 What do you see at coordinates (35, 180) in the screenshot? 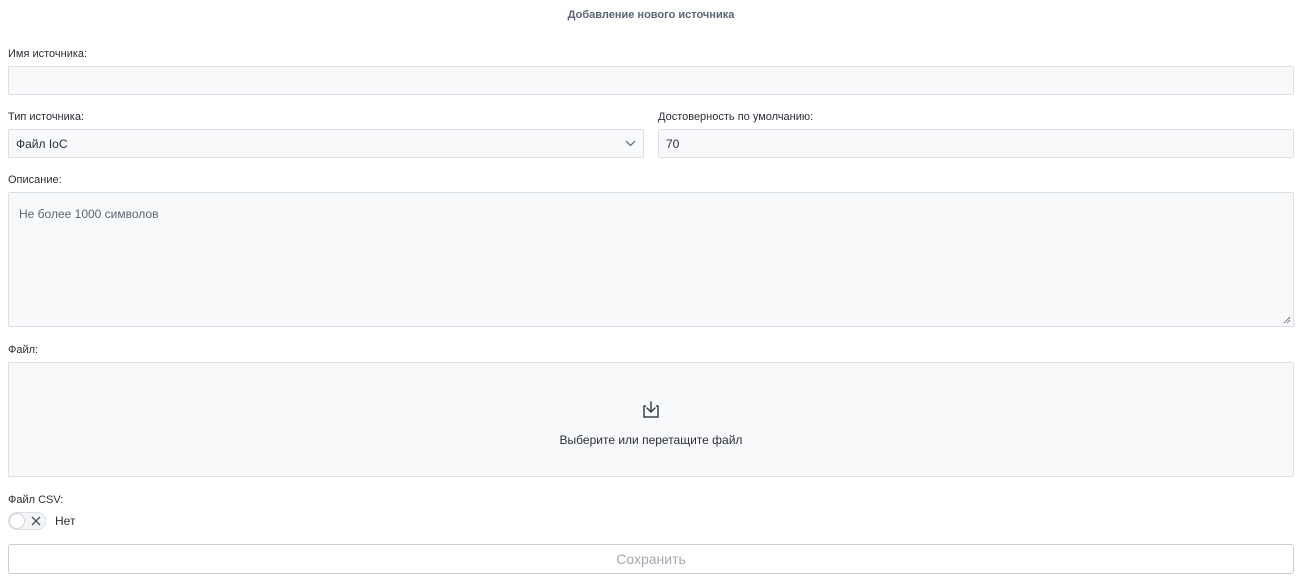
I see `description-label: Описание:` at bounding box center [35, 180].